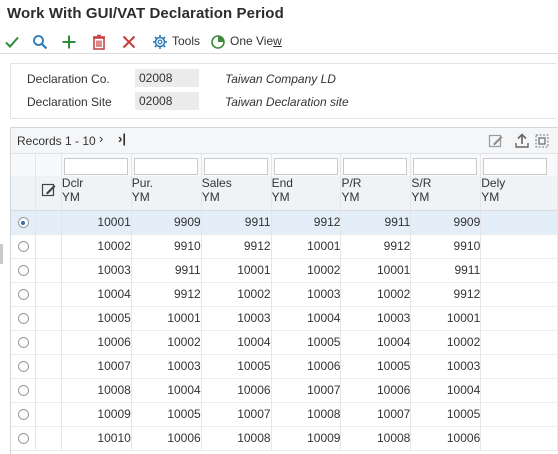 This screenshot has width=558, height=454. Describe the element at coordinates (95, 166) in the screenshot. I see `filter-dclr-ym` at that location.